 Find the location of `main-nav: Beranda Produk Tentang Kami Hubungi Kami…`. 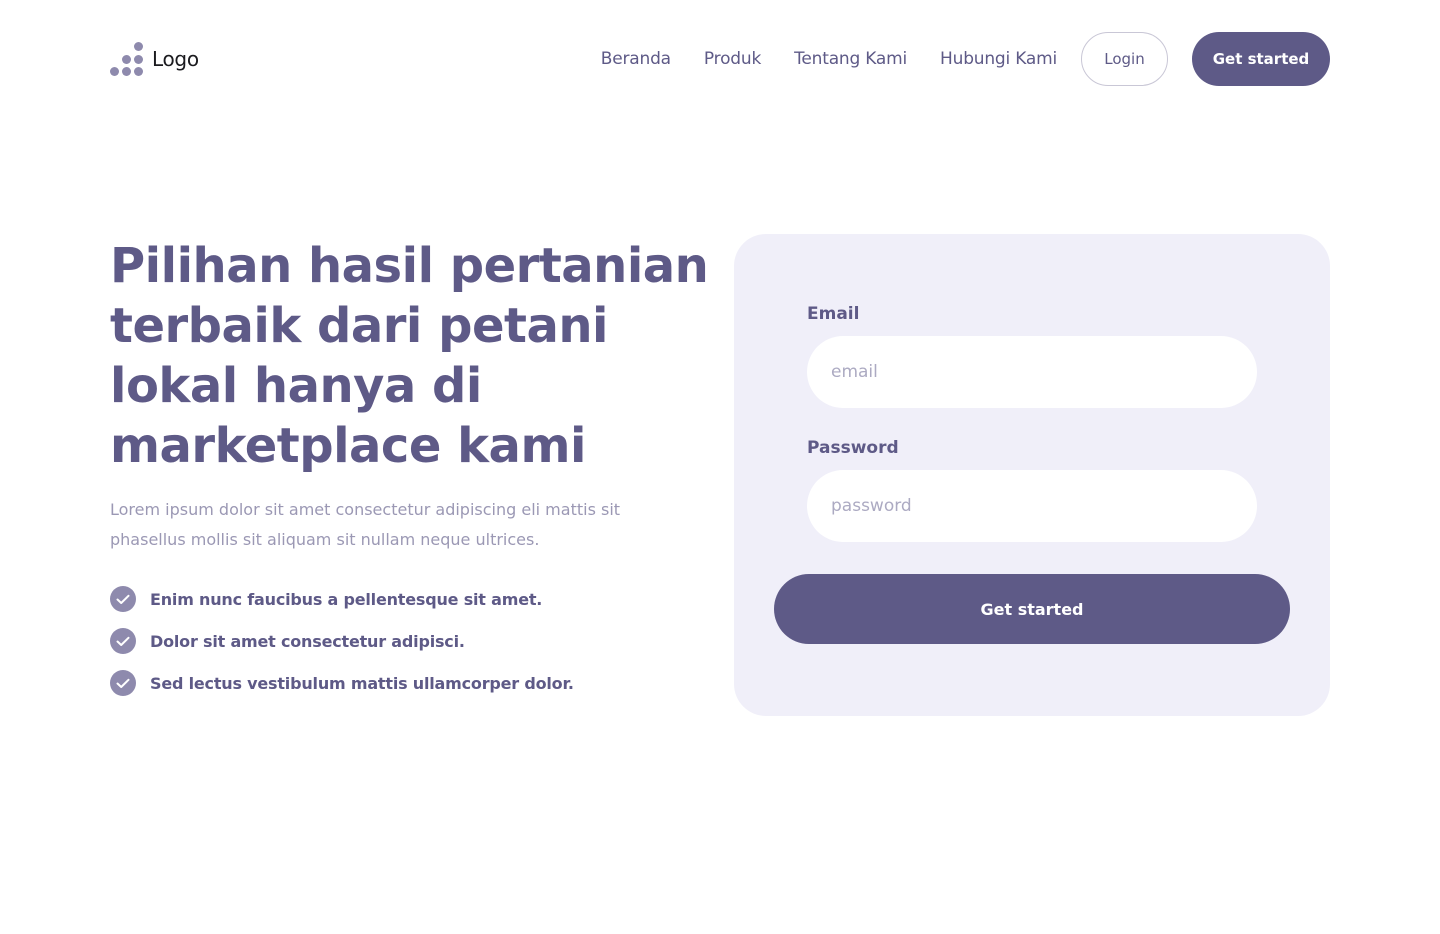

main-nav: Beranda Produk Tentang Kami Hubungi Kami… is located at coordinates (965, 59).